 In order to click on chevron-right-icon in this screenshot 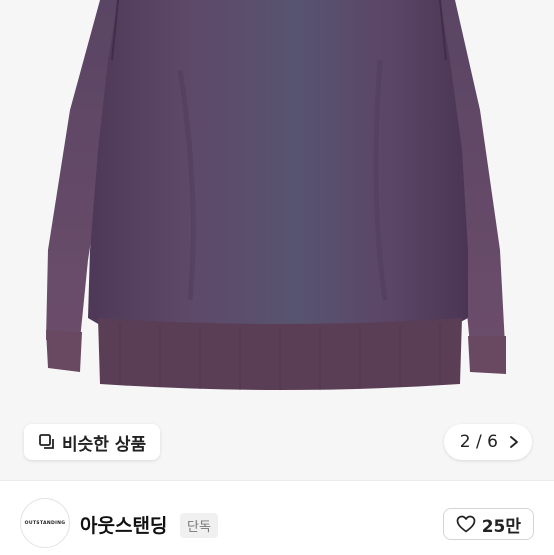, I will do `click(514, 442)`.